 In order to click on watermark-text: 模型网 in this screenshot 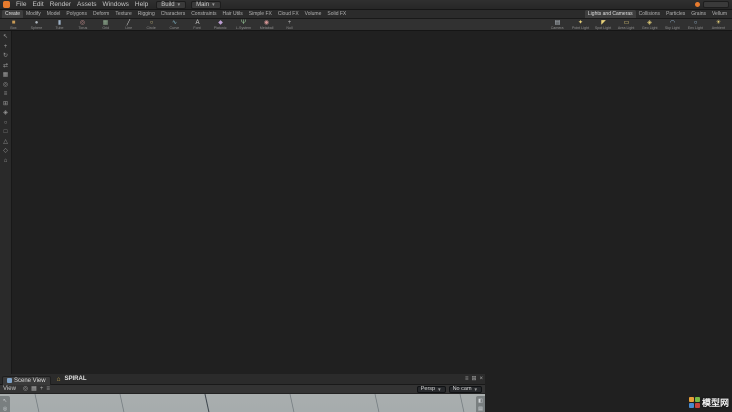, I will do `click(715, 403)`.